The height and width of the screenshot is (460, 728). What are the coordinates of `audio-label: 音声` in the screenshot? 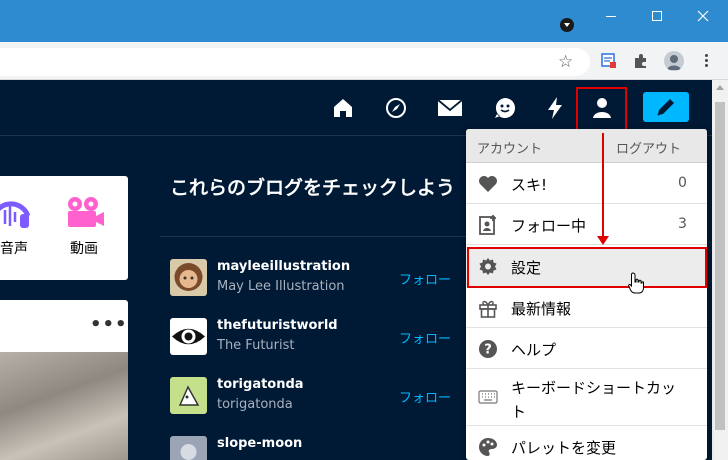 It's located at (14, 248).